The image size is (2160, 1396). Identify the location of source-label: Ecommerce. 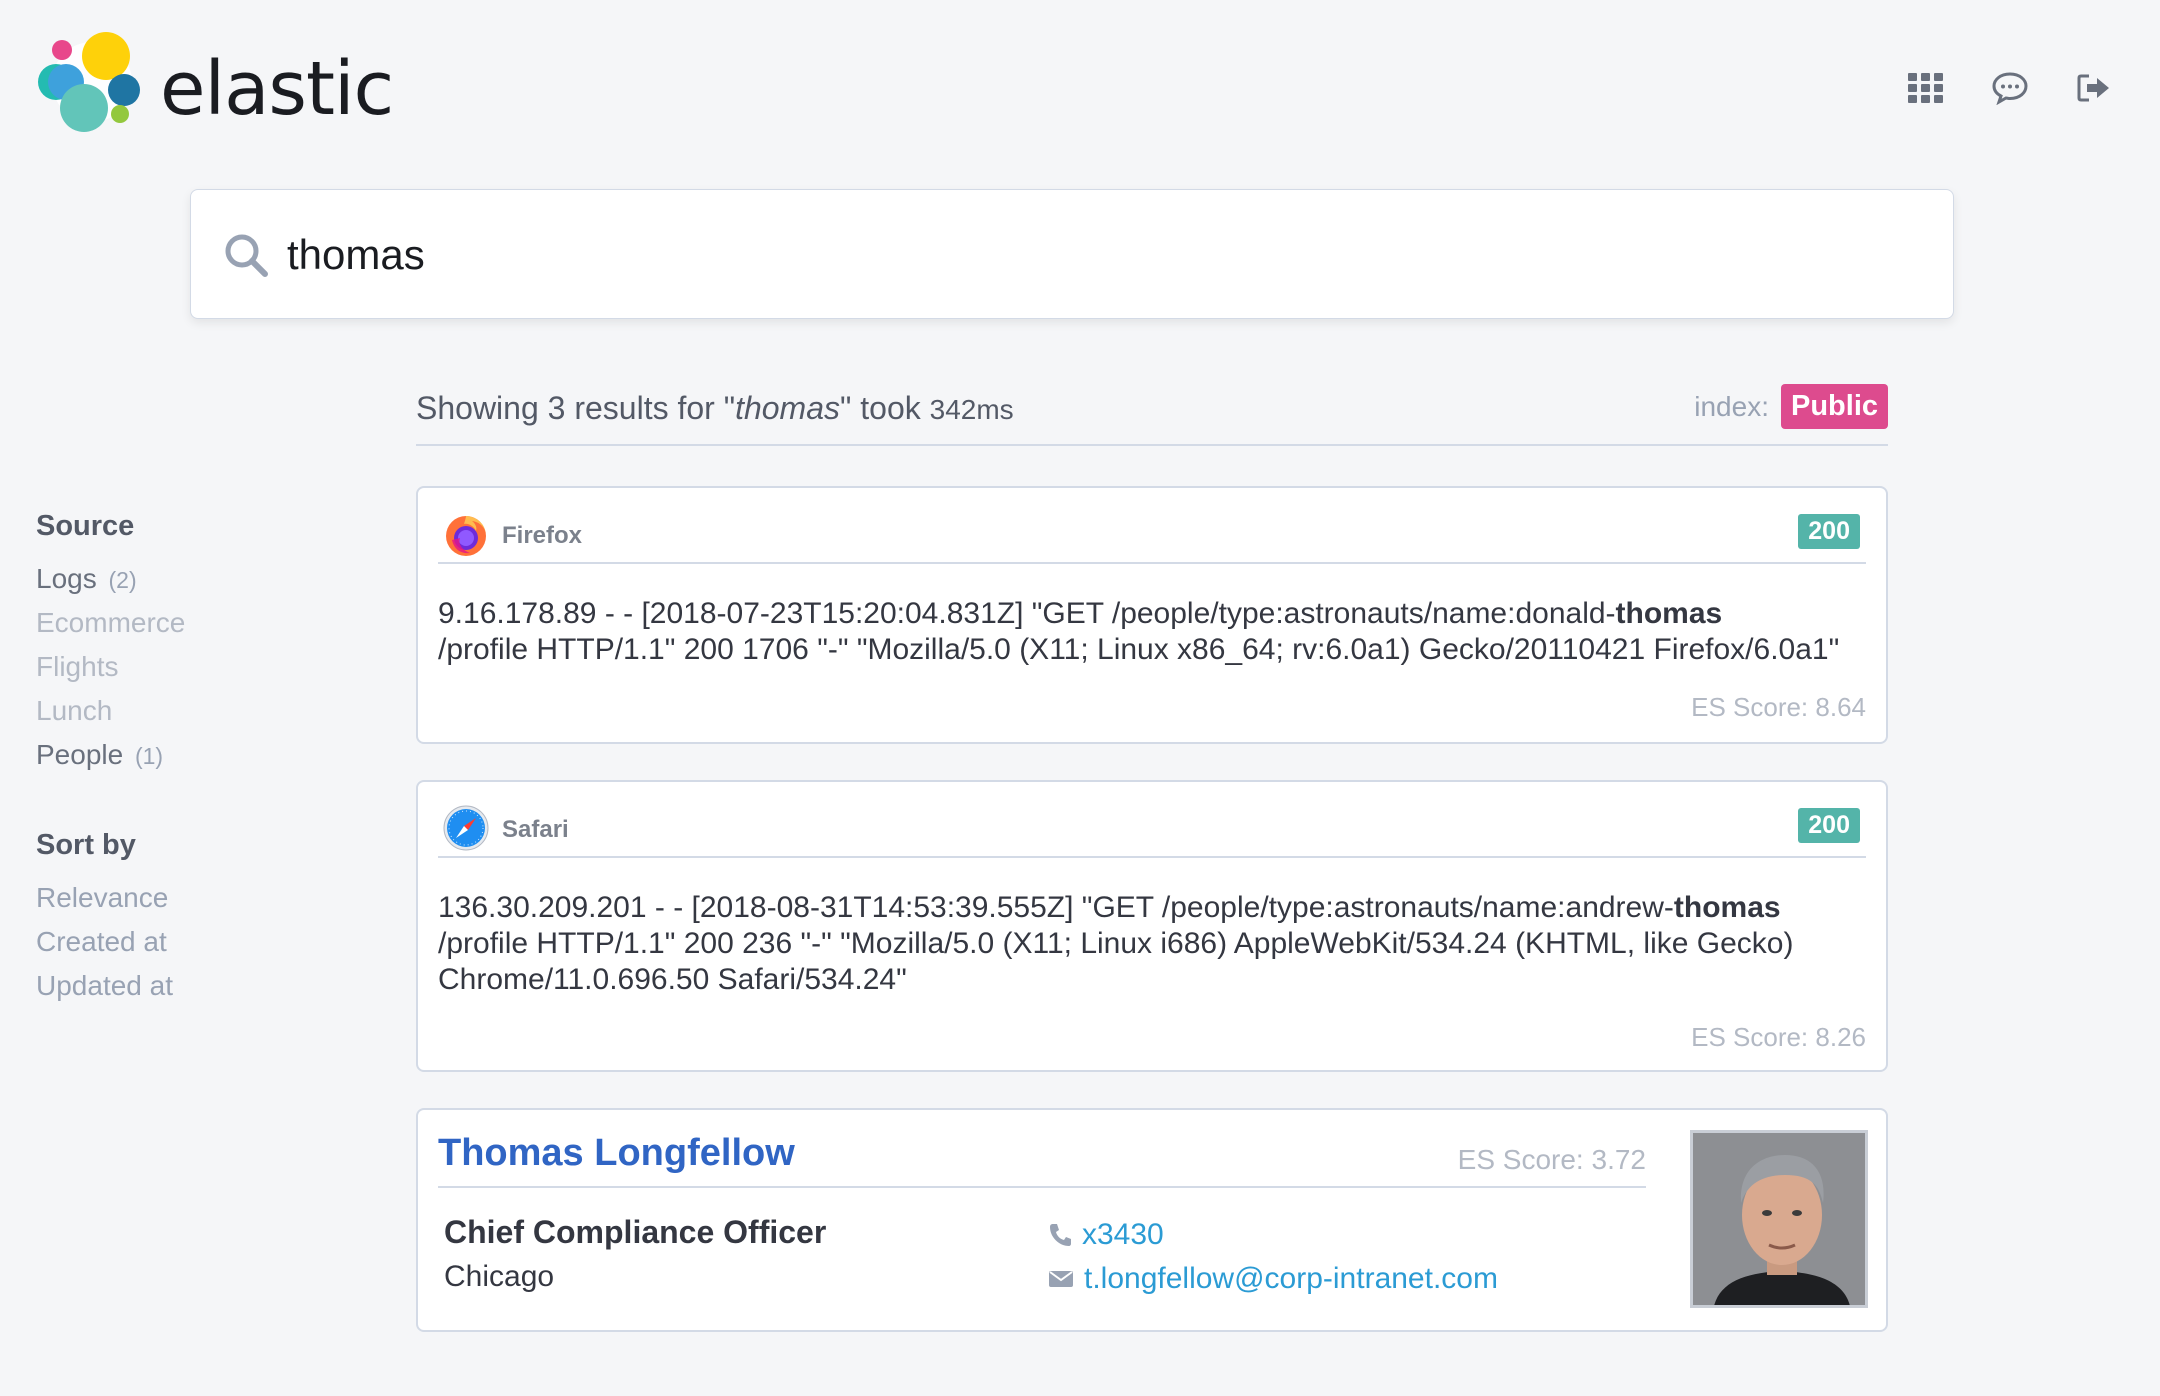
(111, 622).